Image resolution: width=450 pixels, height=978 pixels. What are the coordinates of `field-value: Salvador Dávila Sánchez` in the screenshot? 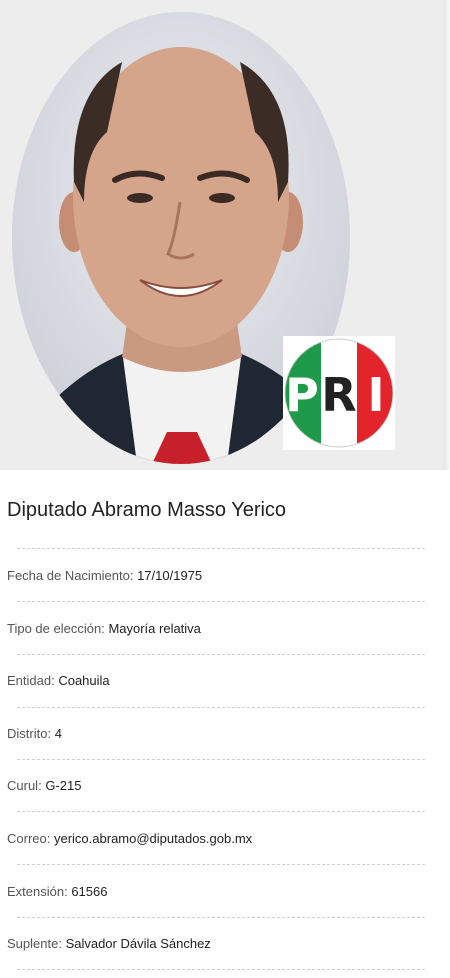 It's located at (138, 943).